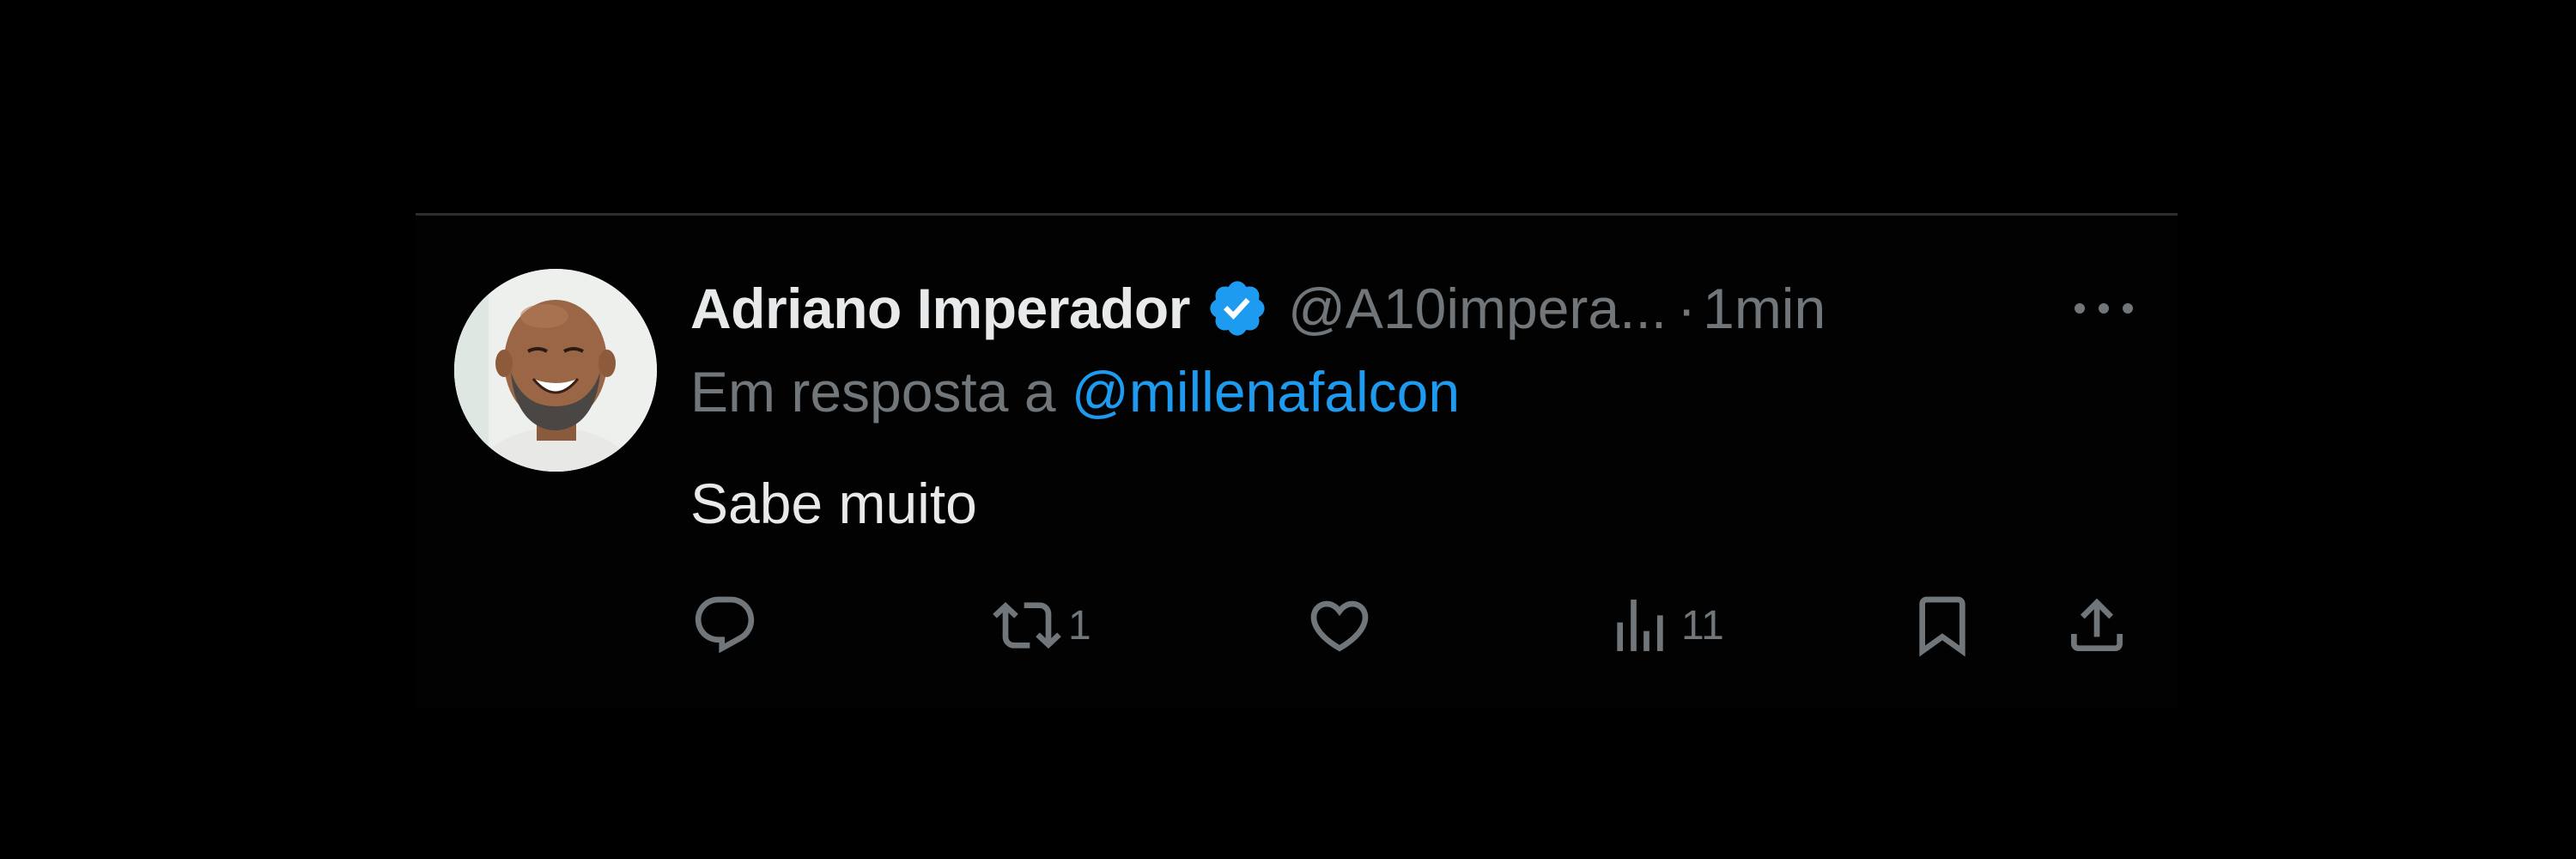 The height and width of the screenshot is (859, 2576). What do you see at coordinates (1764, 309) in the screenshot?
I see `timestamp: 1min` at bounding box center [1764, 309].